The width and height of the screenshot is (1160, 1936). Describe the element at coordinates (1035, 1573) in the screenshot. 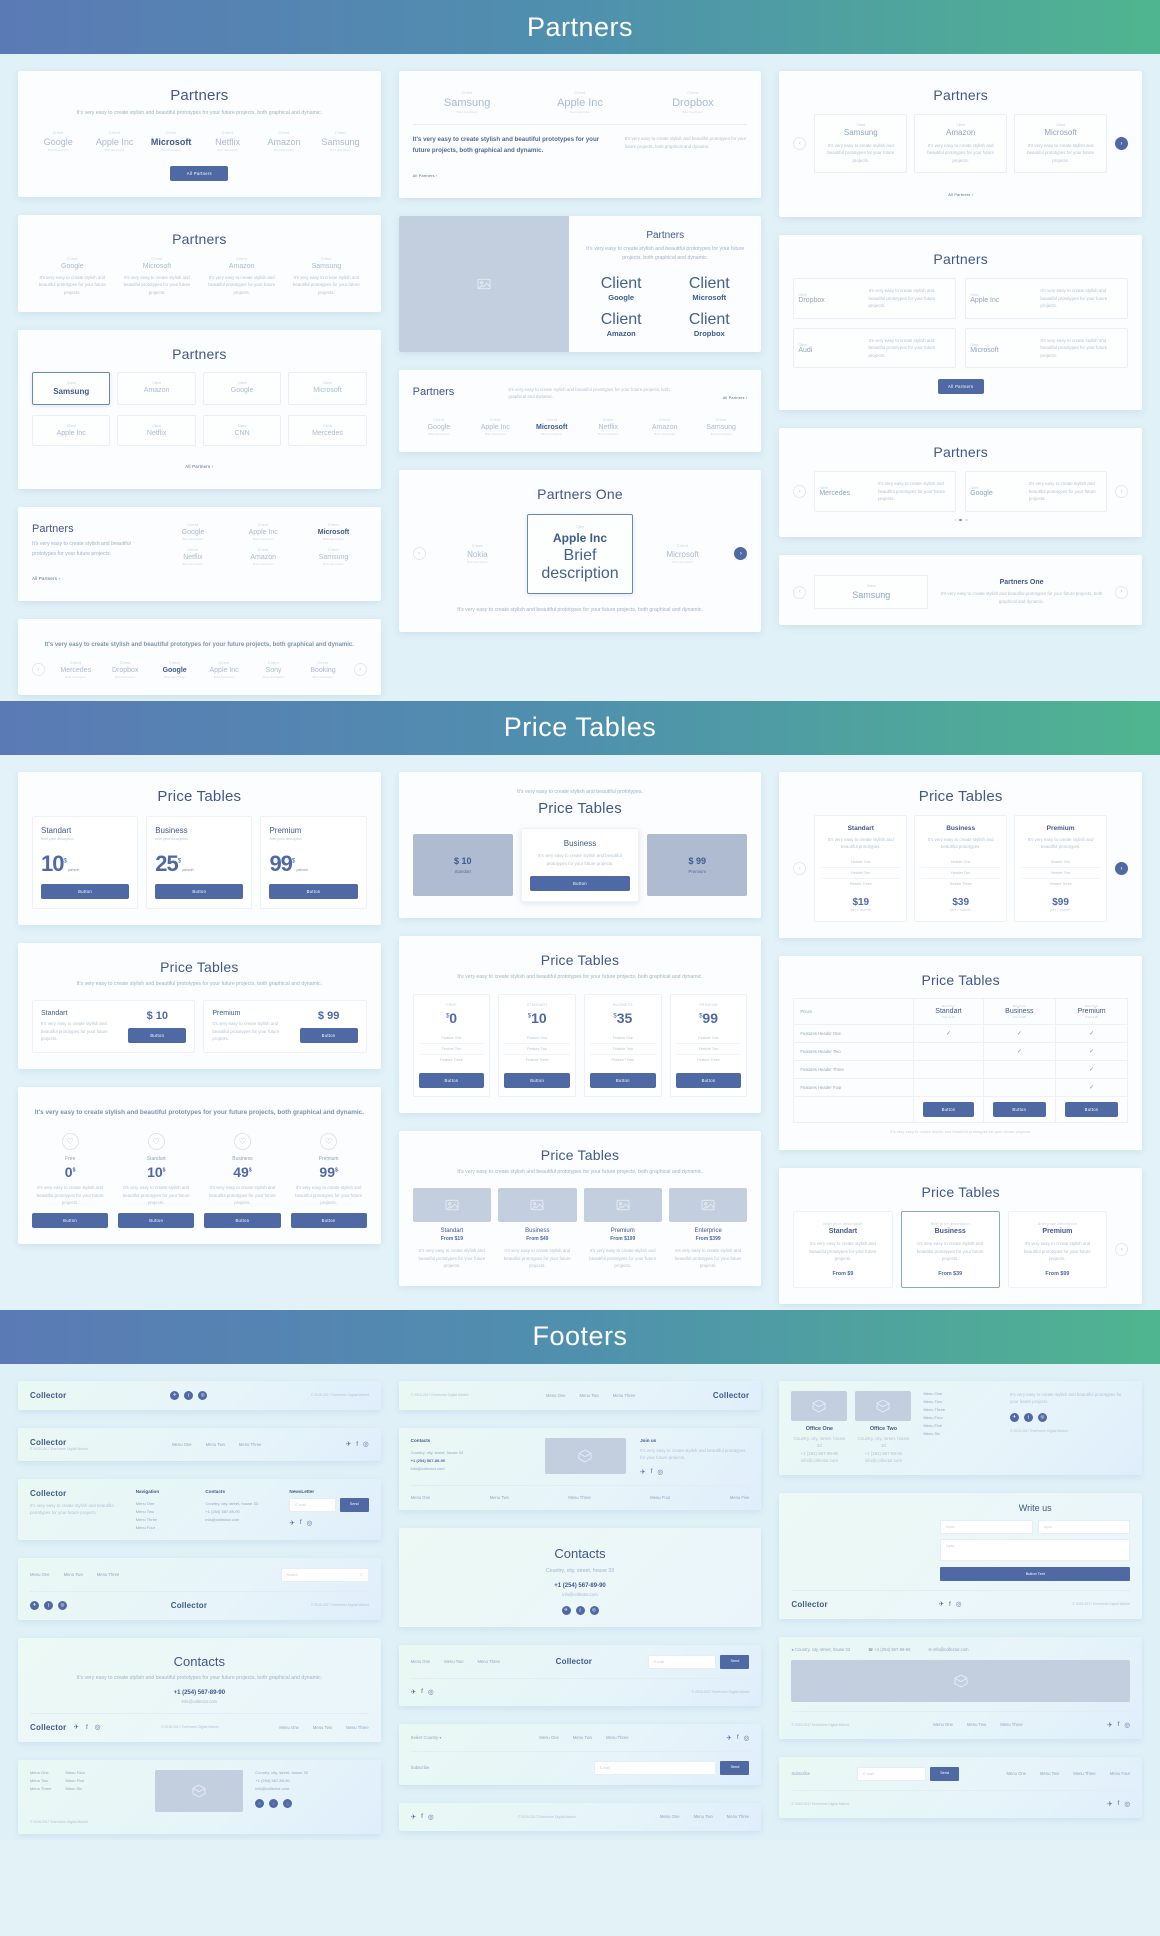

I see `submit-button: Button Text` at that location.